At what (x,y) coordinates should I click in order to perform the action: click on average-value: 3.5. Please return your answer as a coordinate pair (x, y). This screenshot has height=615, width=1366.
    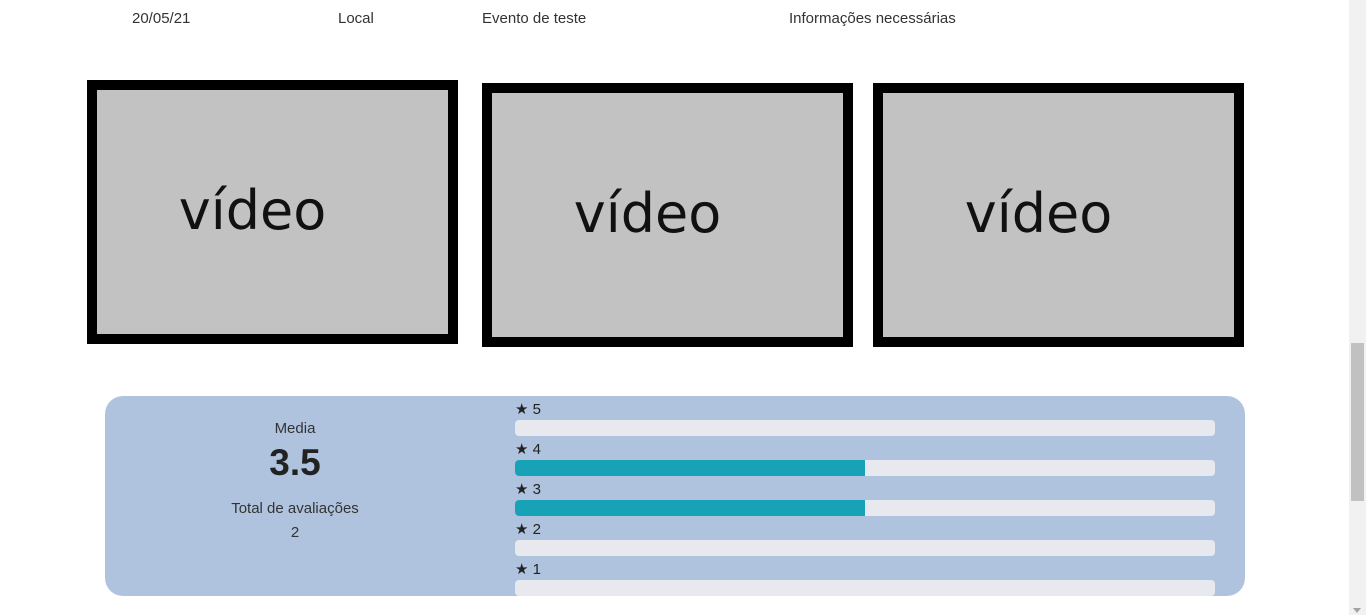
    Looking at the image, I should click on (295, 462).